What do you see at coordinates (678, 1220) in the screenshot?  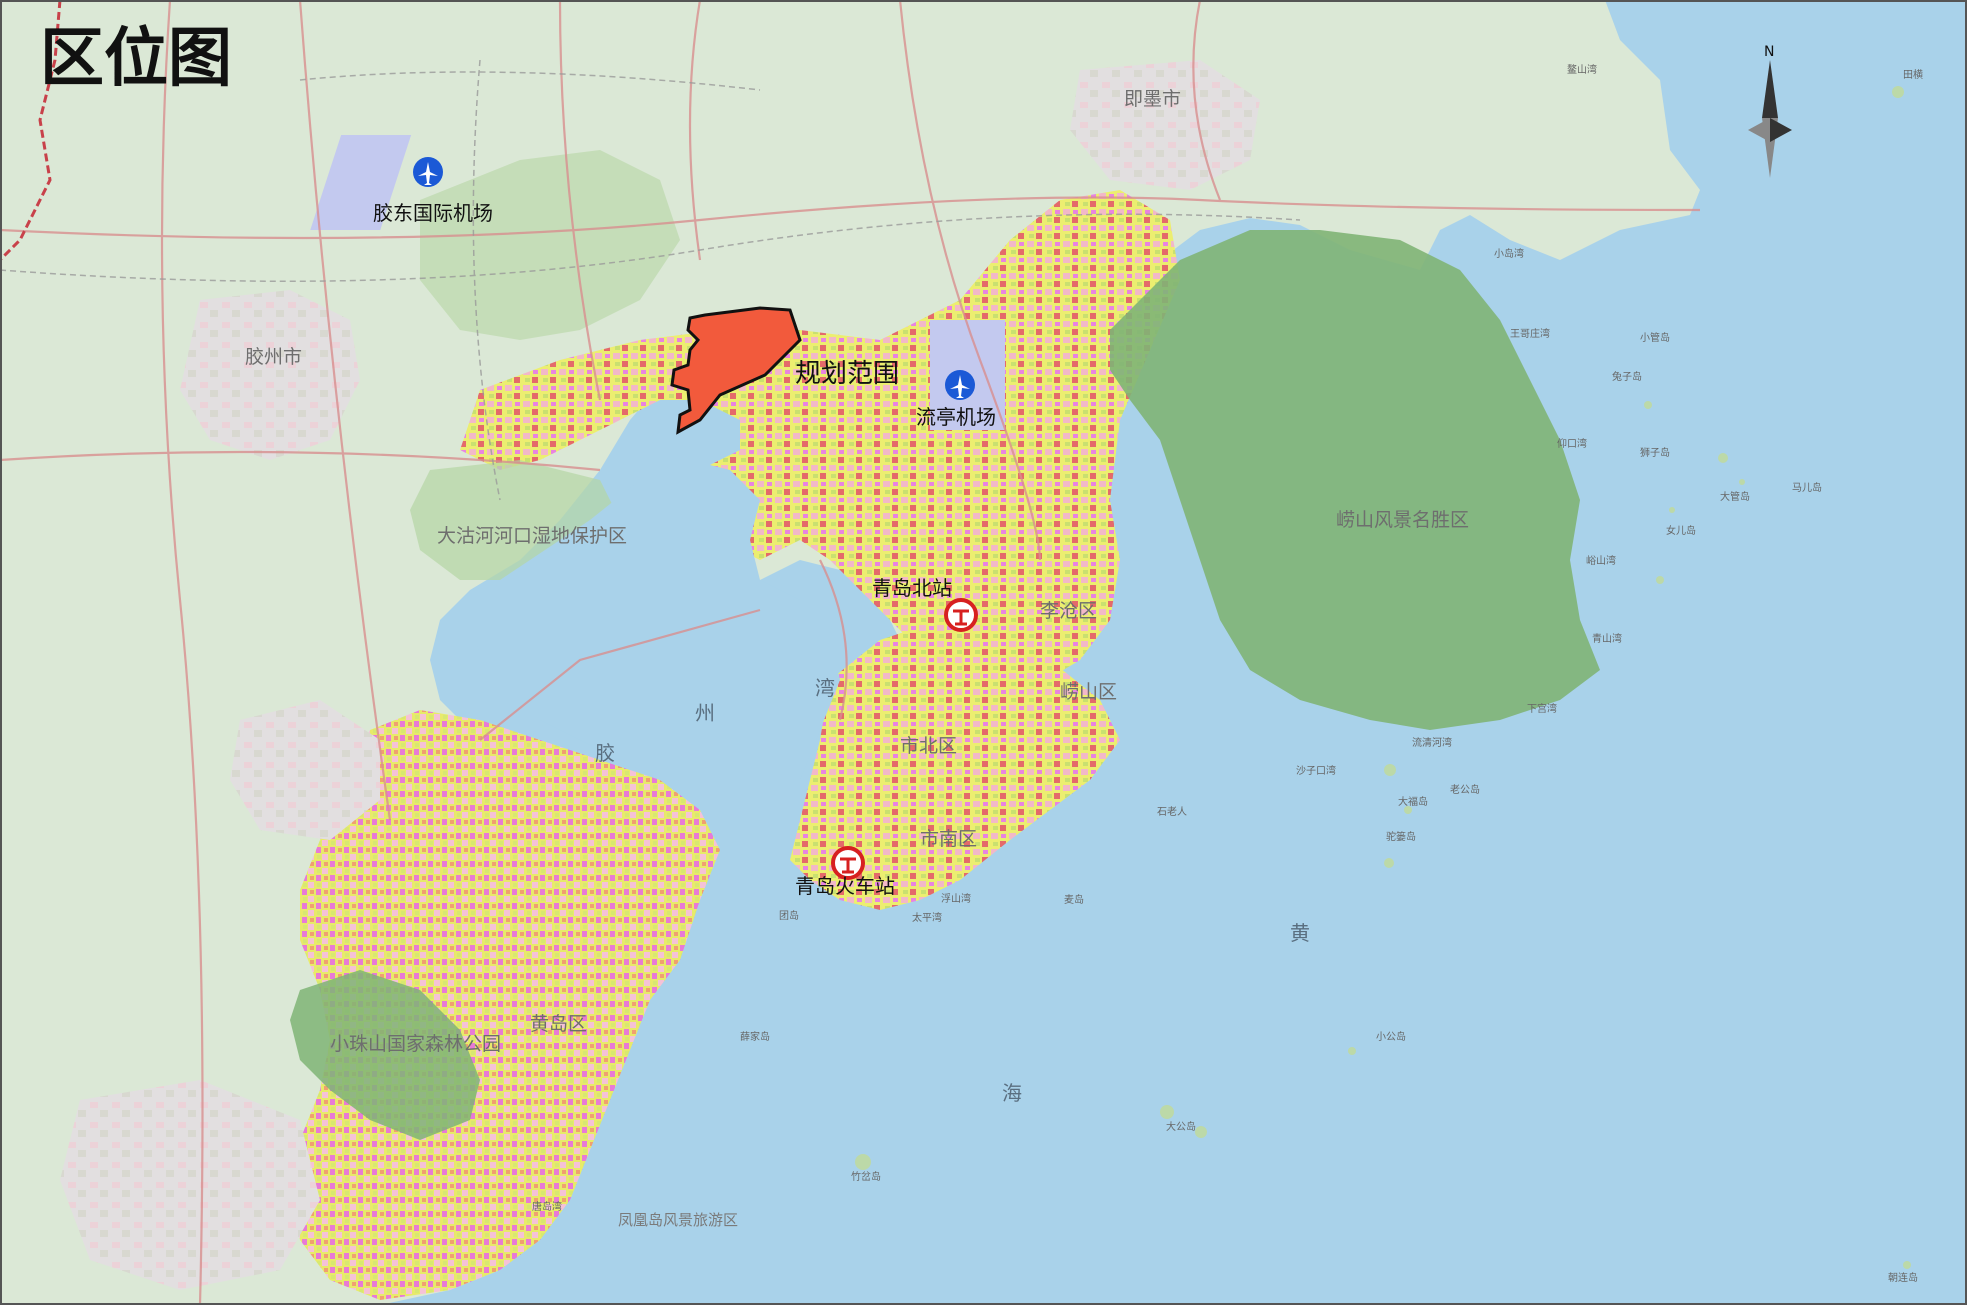 I see `area-label-fenghuangdao: 凤凰岛风景旅游区` at bounding box center [678, 1220].